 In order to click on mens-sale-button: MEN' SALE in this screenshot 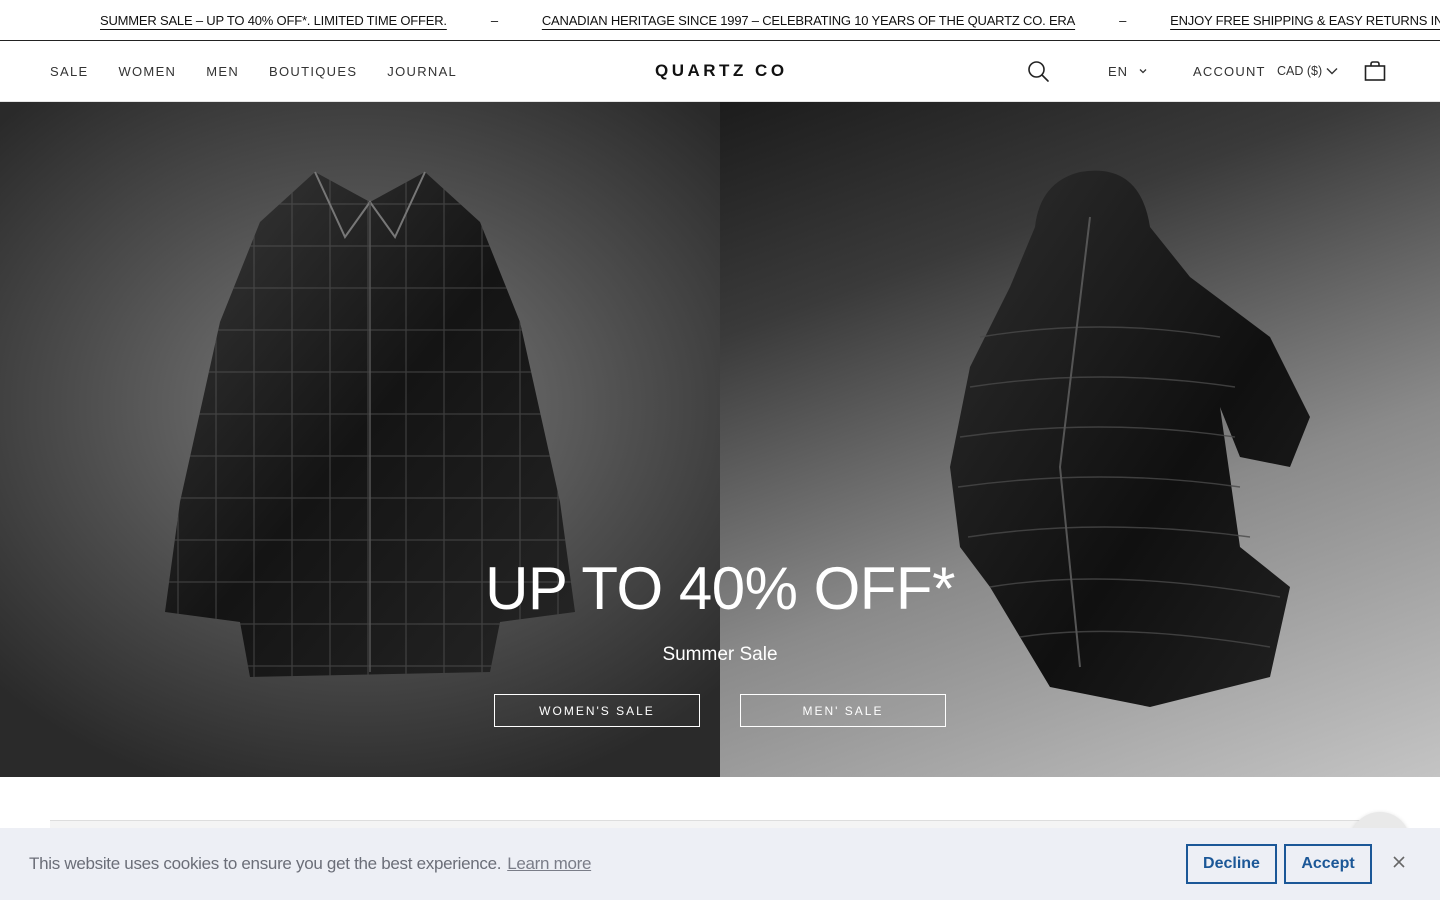, I will do `click(843, 710)`.